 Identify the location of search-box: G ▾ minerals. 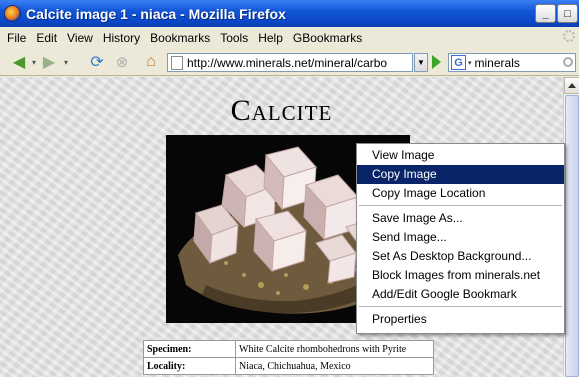
(512, 62).